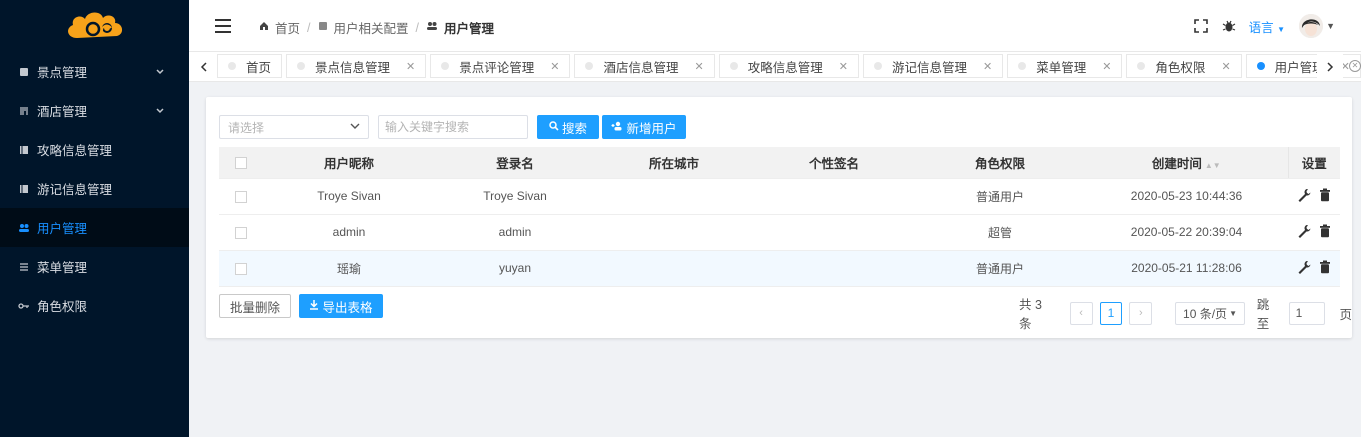 The width and height of the screenshot is (1361, 437). What do you see at coordinates (933, 66) in the screenshot?
I see `tab-travelogs: 游记信息管理 ✕` at bounding box center [933, 66].